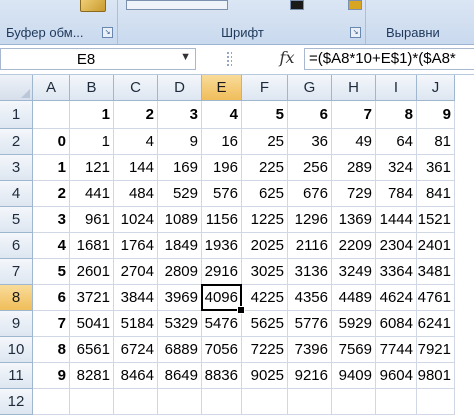  Describe the element at coordinates (222, 324) in the screenshot. I see `cell-e9: 5476` at that location.